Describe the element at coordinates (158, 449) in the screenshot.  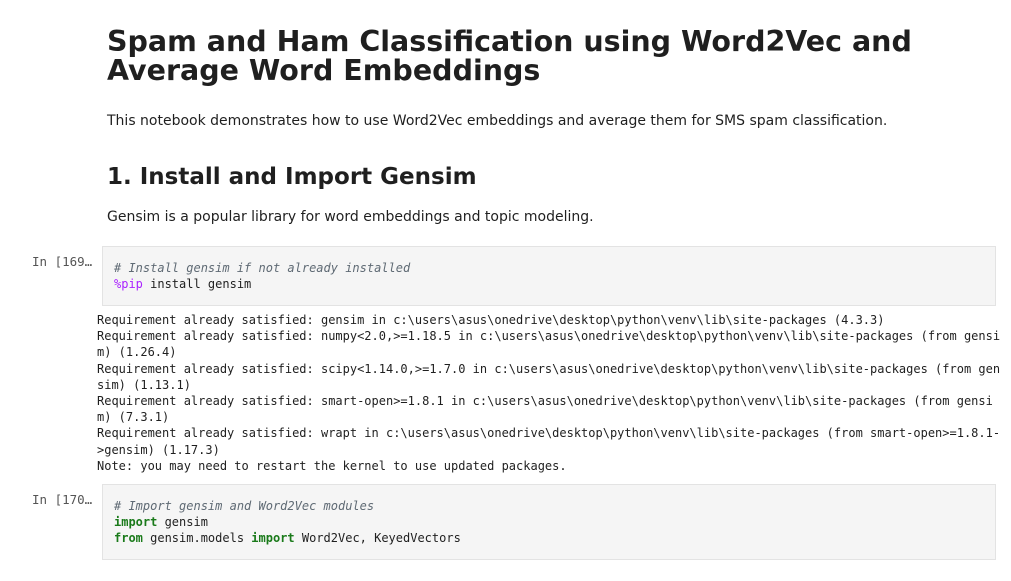
I see `output-line: >gensim) (1.17.3)` at that location.